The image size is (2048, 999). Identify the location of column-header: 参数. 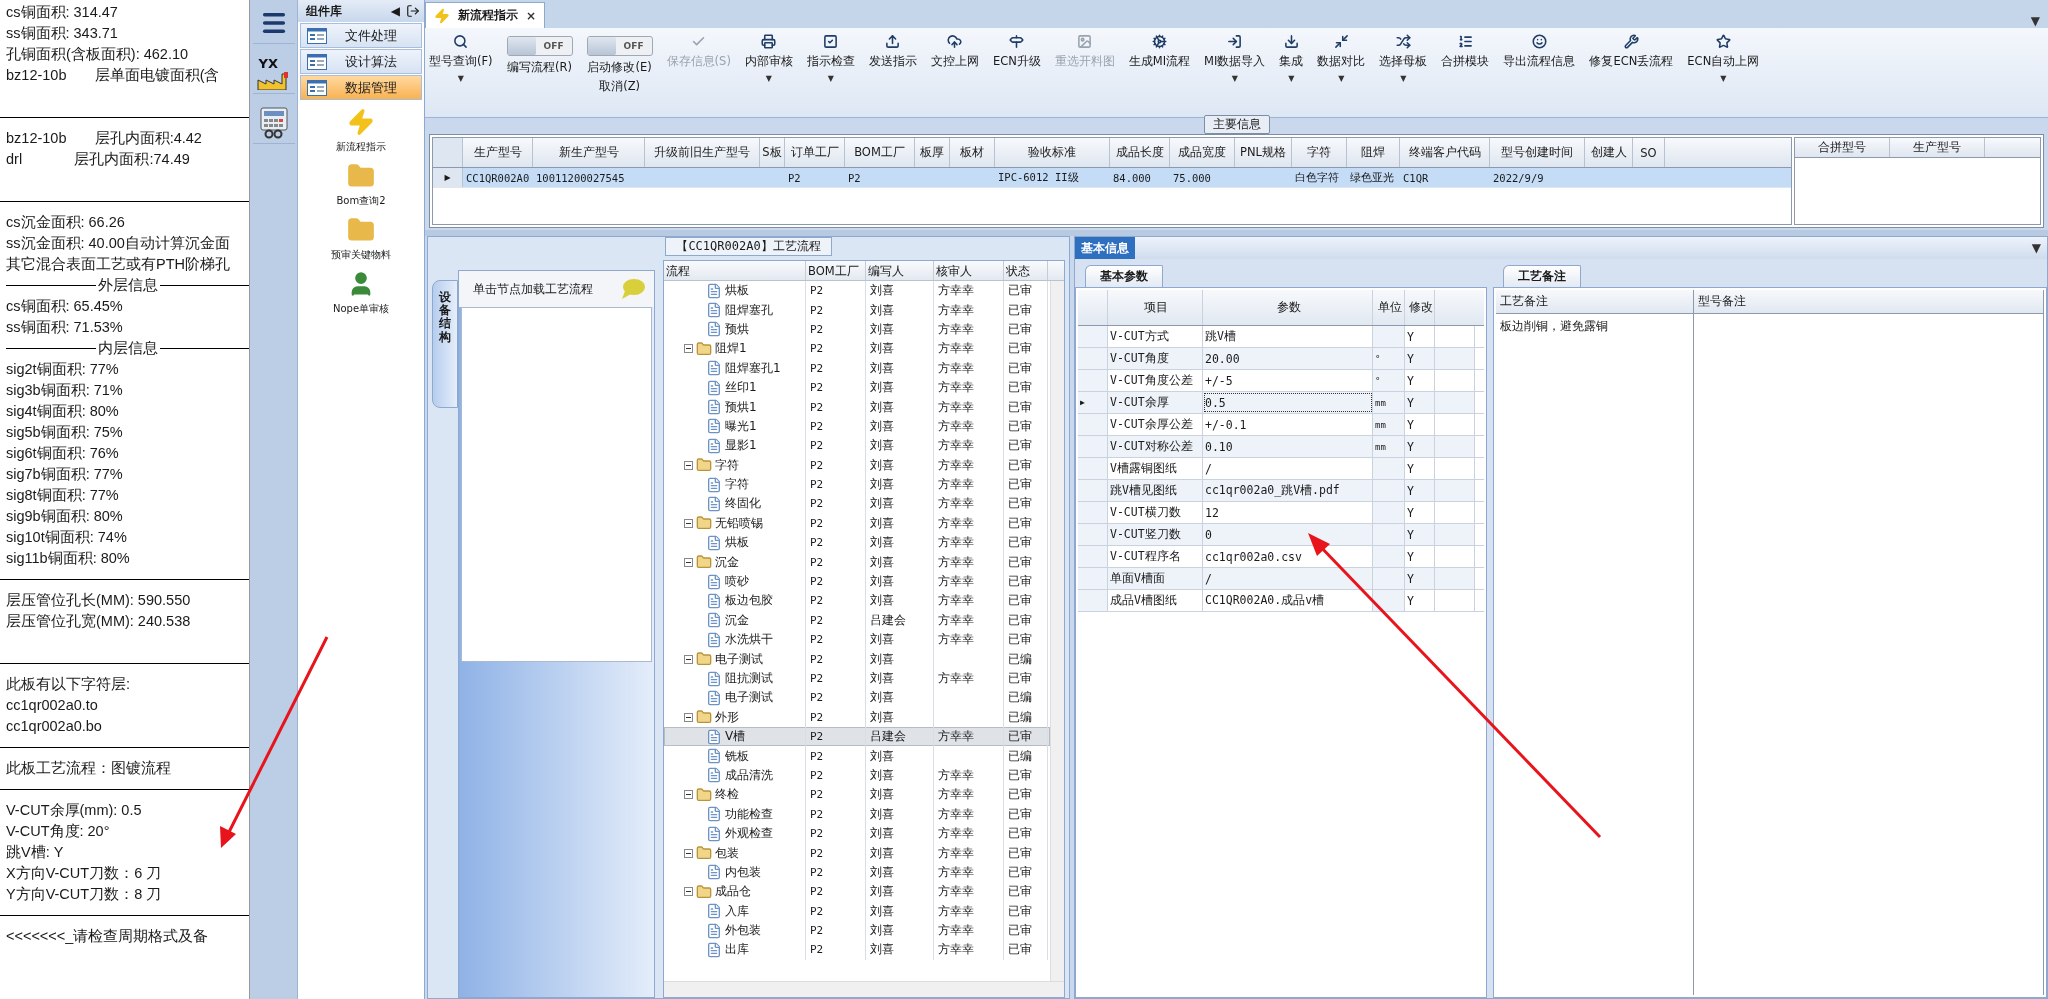
(1288, 307).